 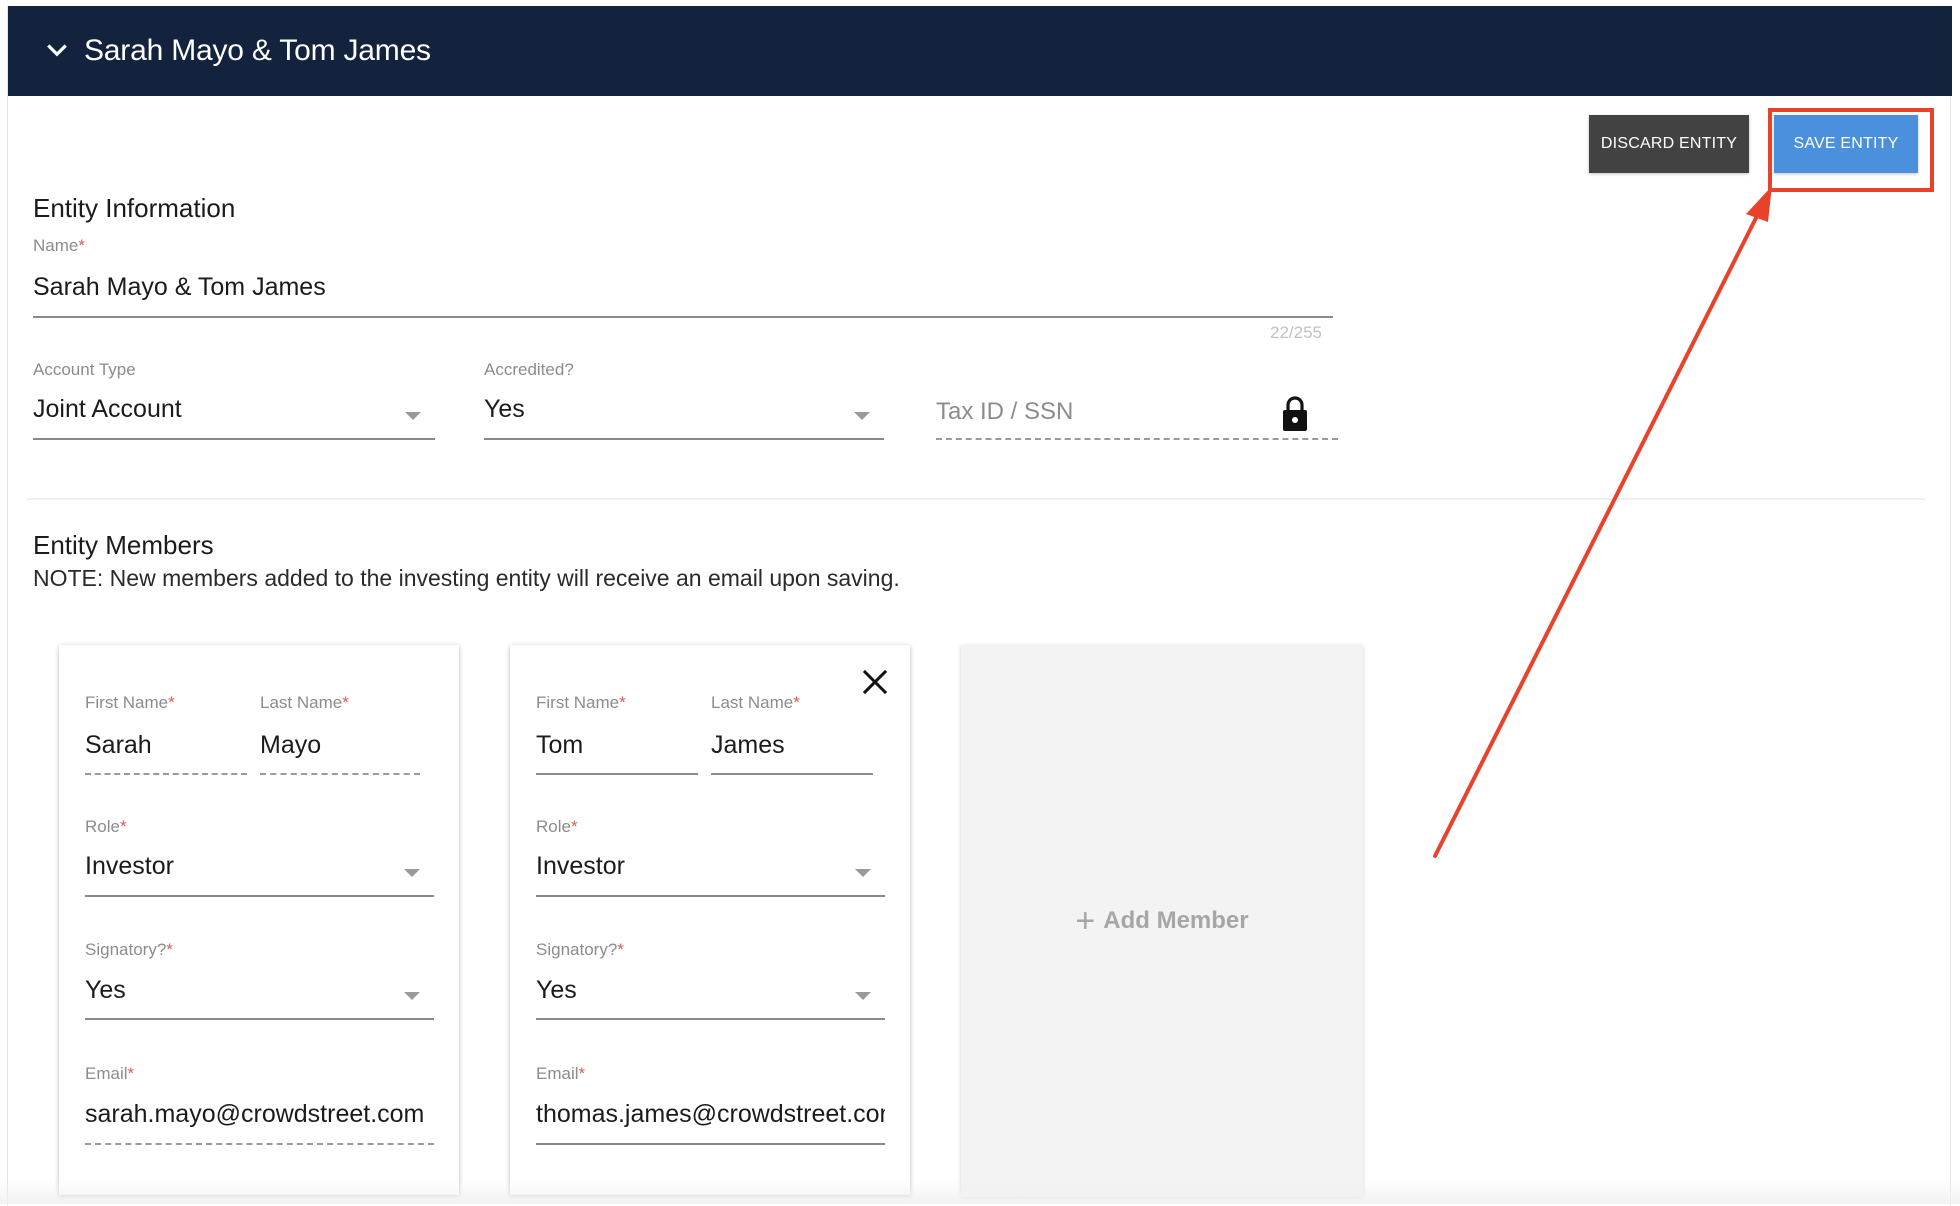 I want to click on email-input: thomas.james@crowdstreet.com, so click(x=710, y=1114).